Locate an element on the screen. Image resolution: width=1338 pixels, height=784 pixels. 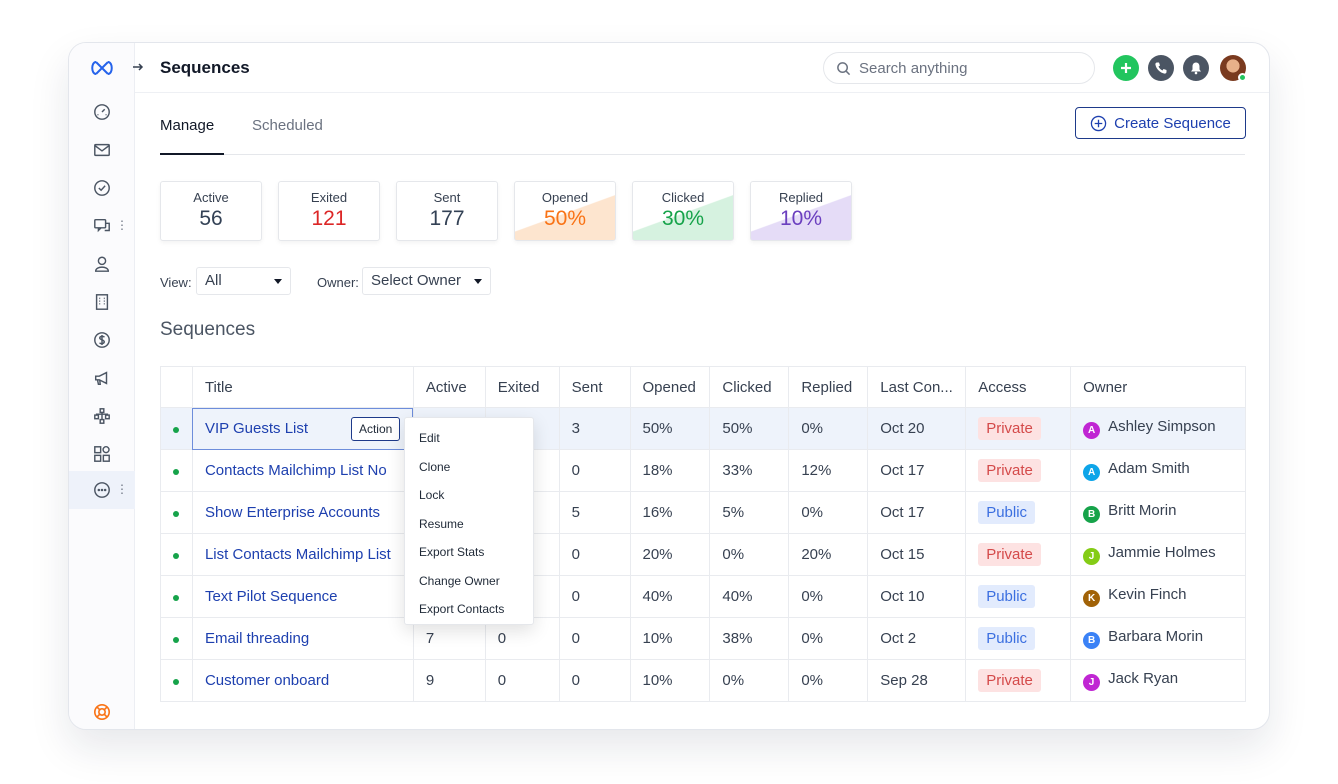
title-cell: Contacts Mailchimp List No is located at coordinates (302, 470).